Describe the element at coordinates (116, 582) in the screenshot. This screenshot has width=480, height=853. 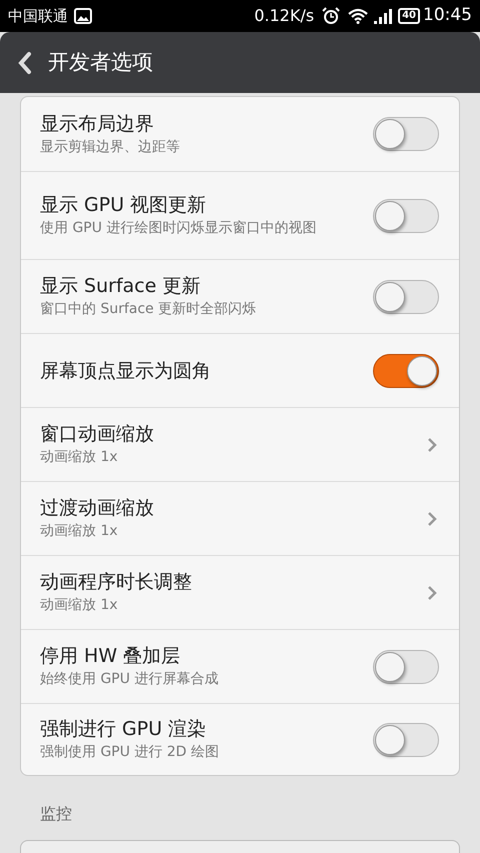
I see `setting-title: 动画程序时长调整` at that location.